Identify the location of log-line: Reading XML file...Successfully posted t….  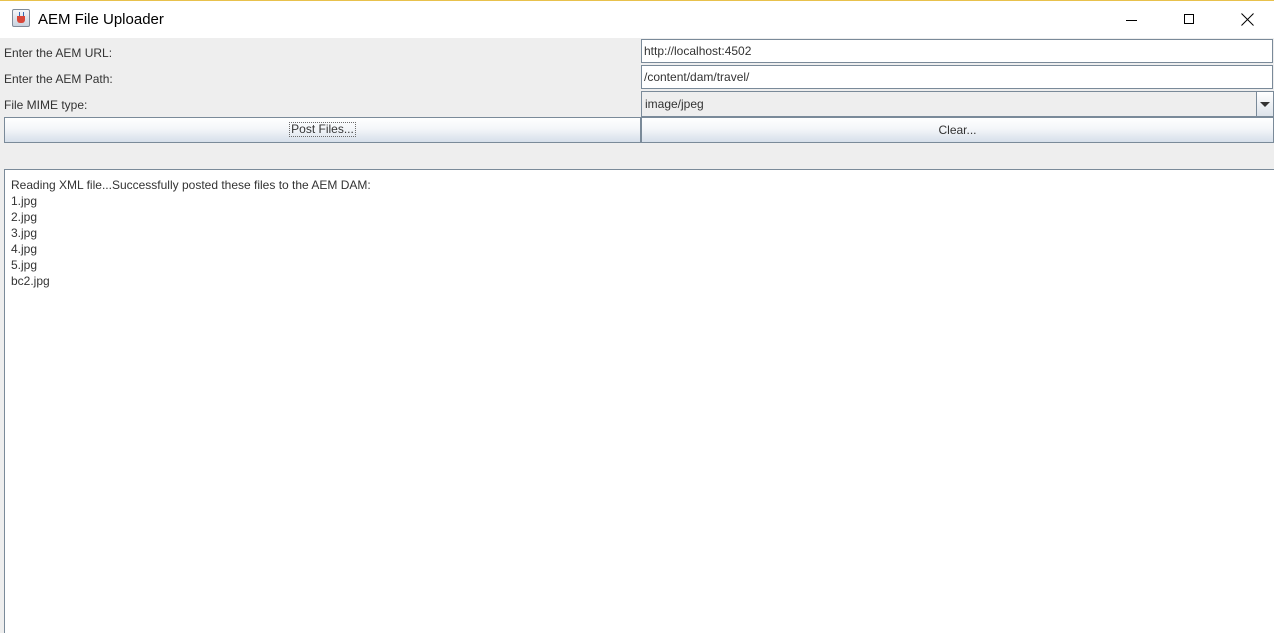
(191, 185).